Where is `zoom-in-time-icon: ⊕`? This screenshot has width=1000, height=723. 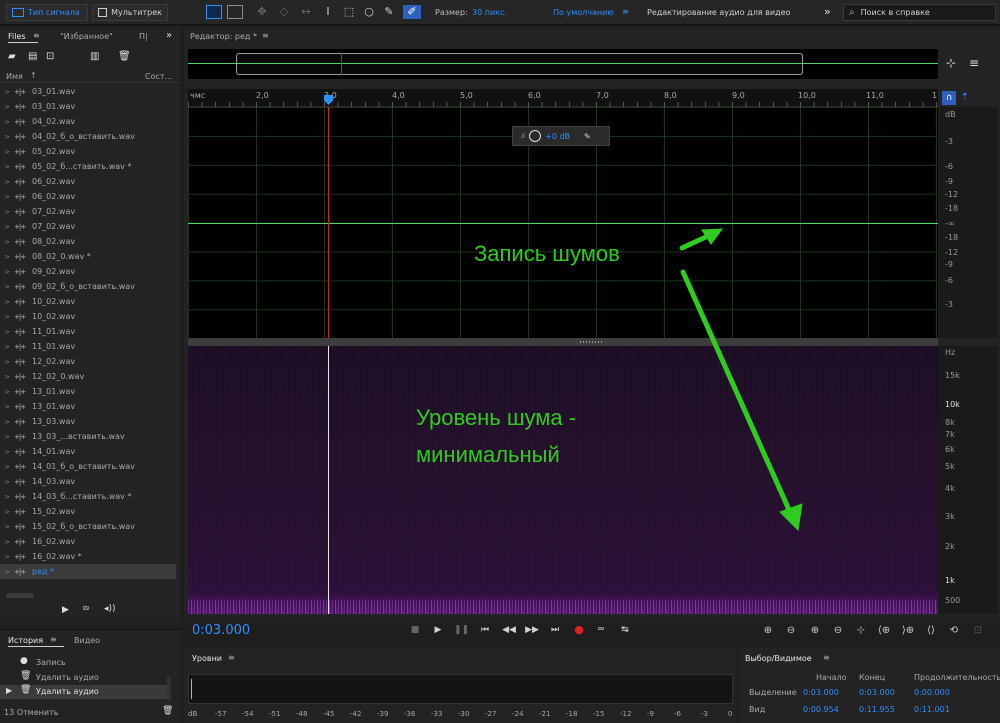
zoom-in-time-icon: ⊕ is located at coordinates (815, 630).